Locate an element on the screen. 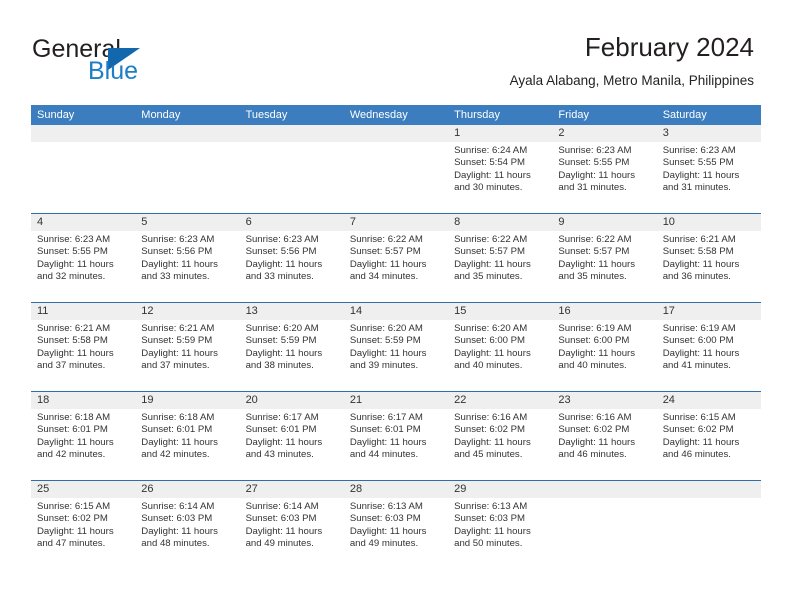 This screenshot has height=612, width=792. sunrise-text: Sunrise: 6:16 AM is located at coordinates (595, 417).